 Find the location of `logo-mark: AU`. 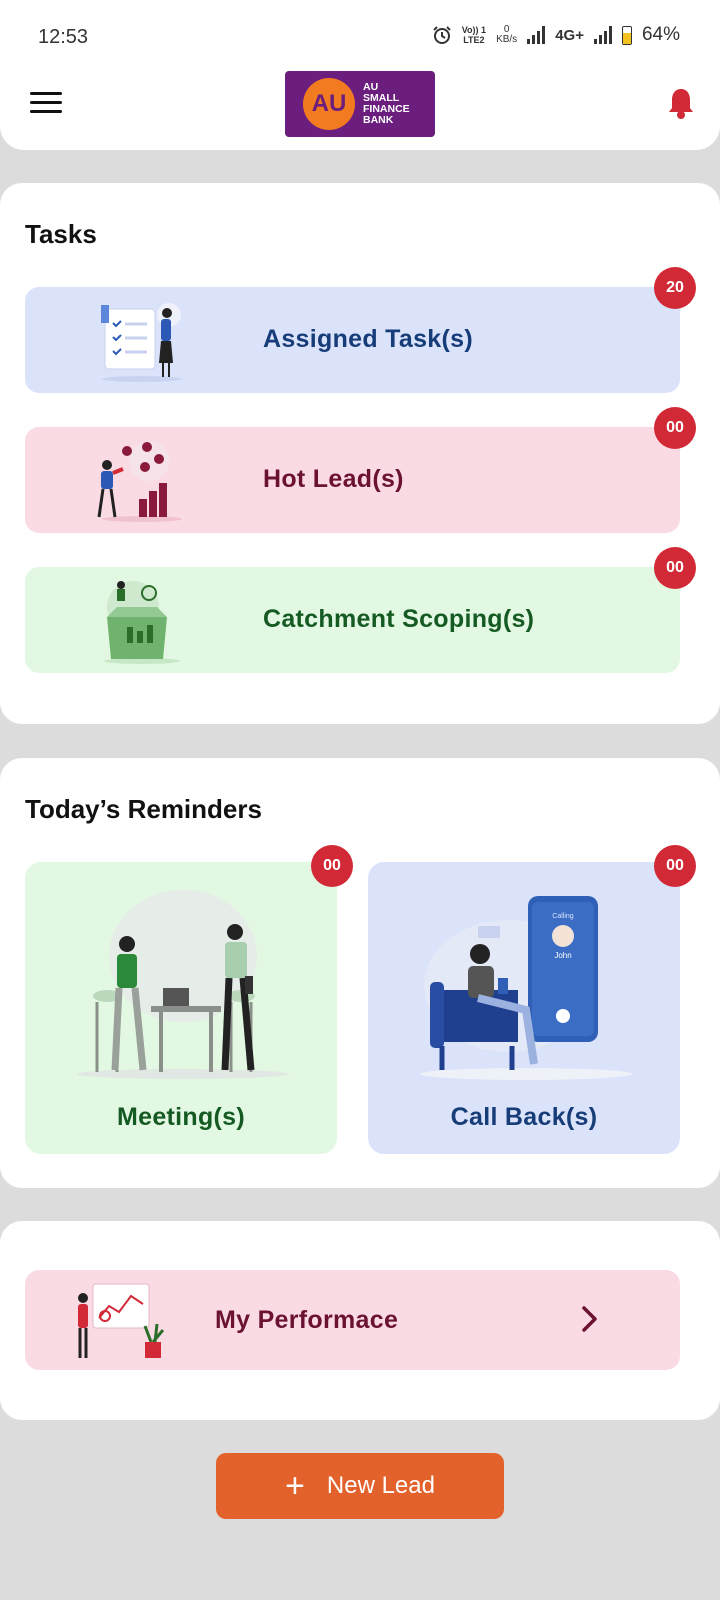

logo-mark: AU is located at coordinates (329, 104).